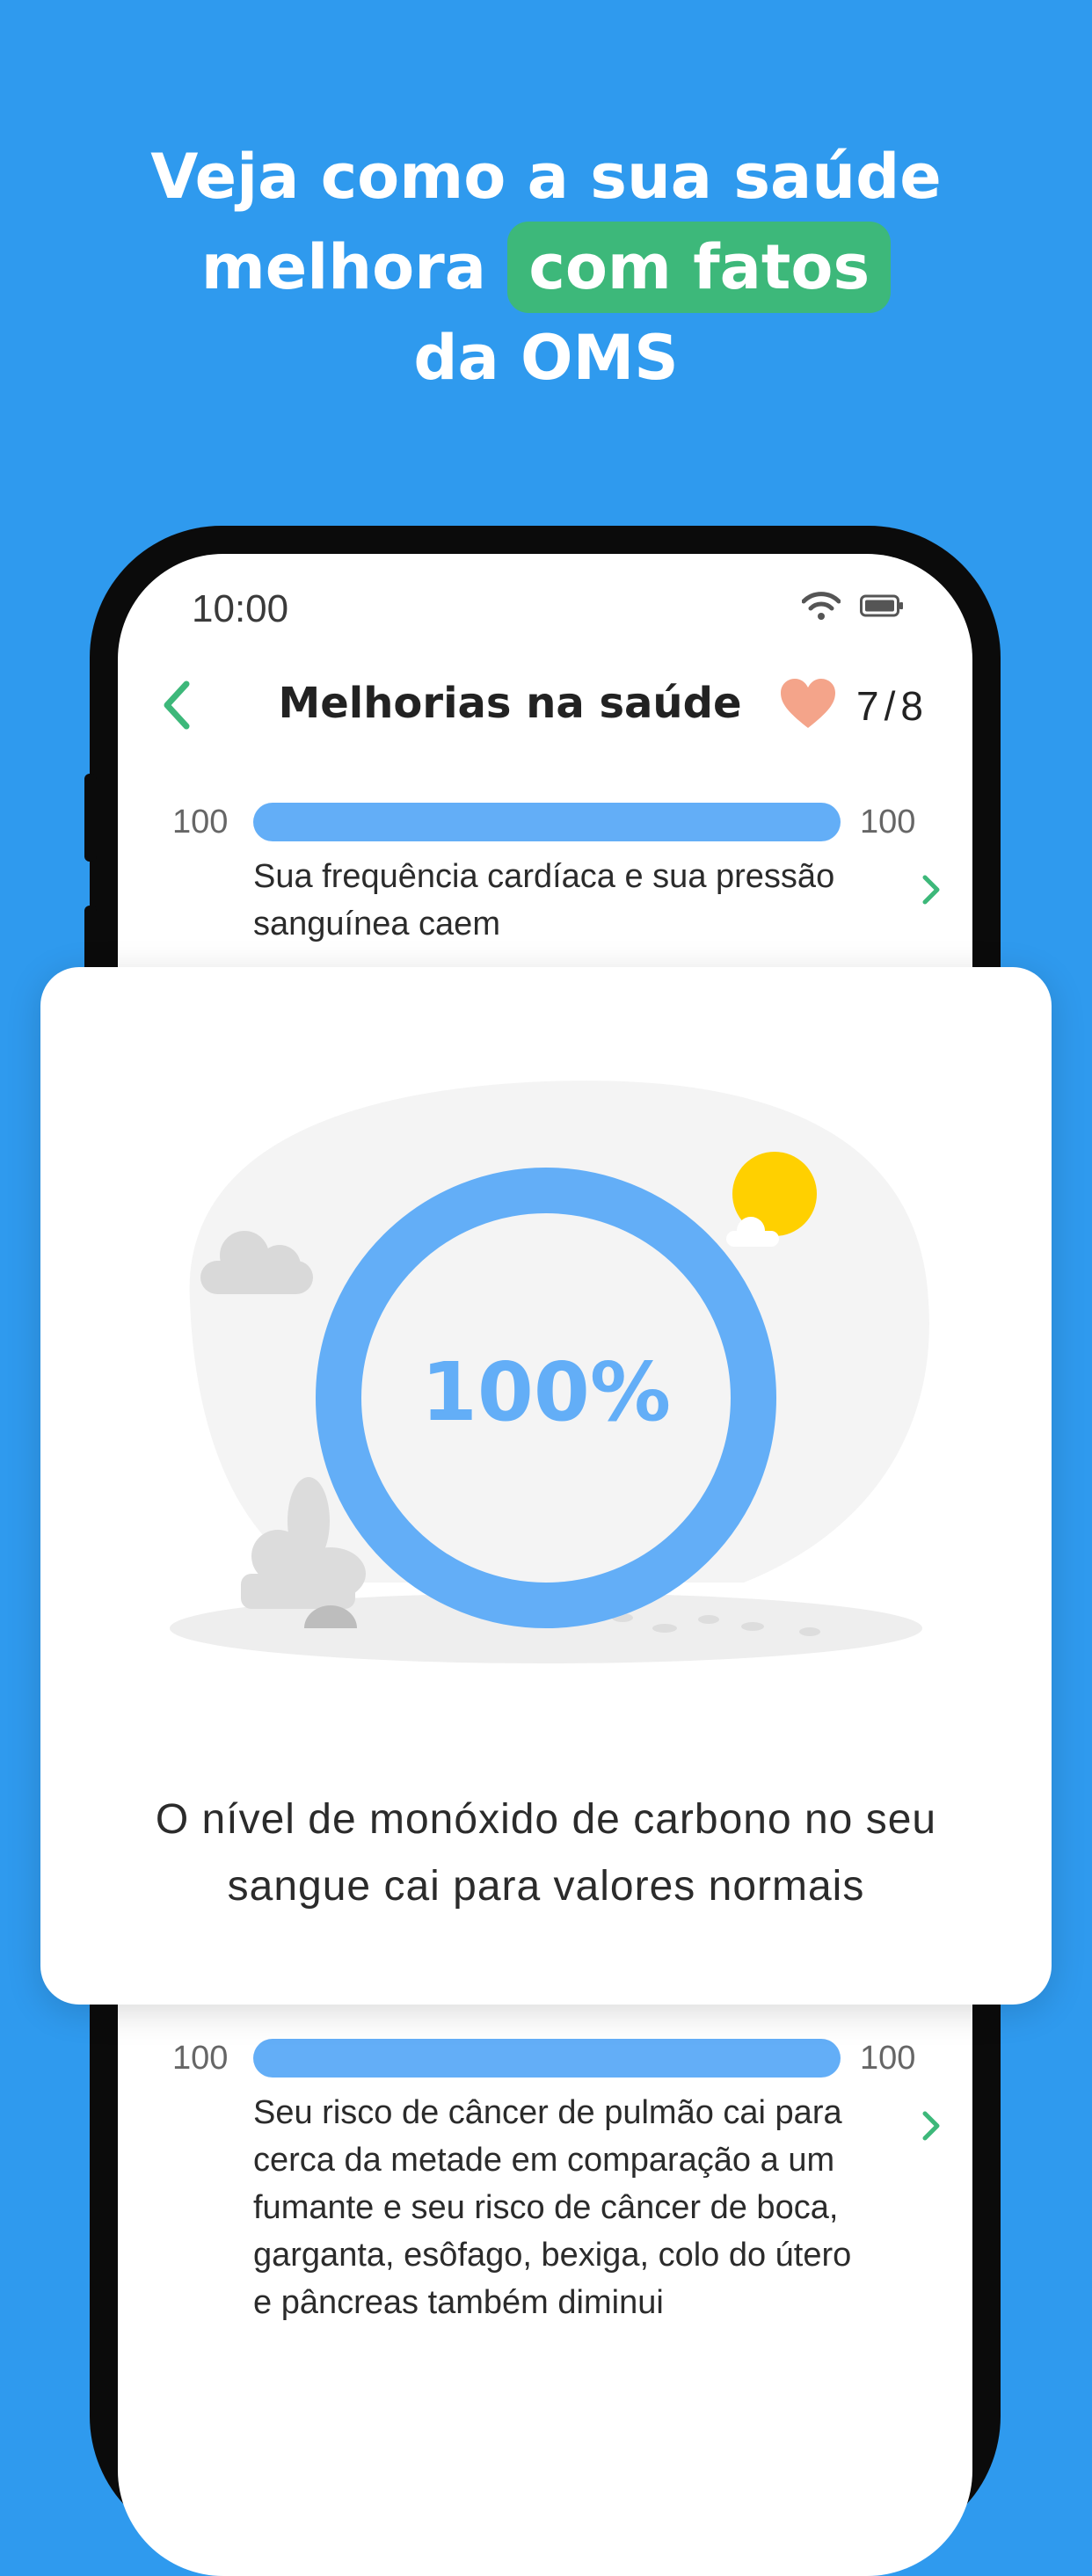 The height and width of the screenshot is (2576, 1092). Describe the element at coordinates (546, 177) in the screenshot. I see `headline-line-1: Veja como a sua saúde` at that location.